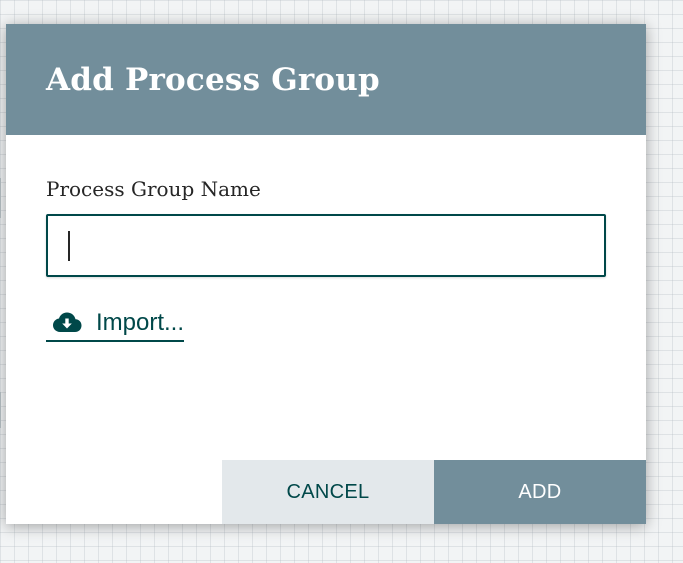  I want to click on cancel-button: CANCEL, so click(328, 492).